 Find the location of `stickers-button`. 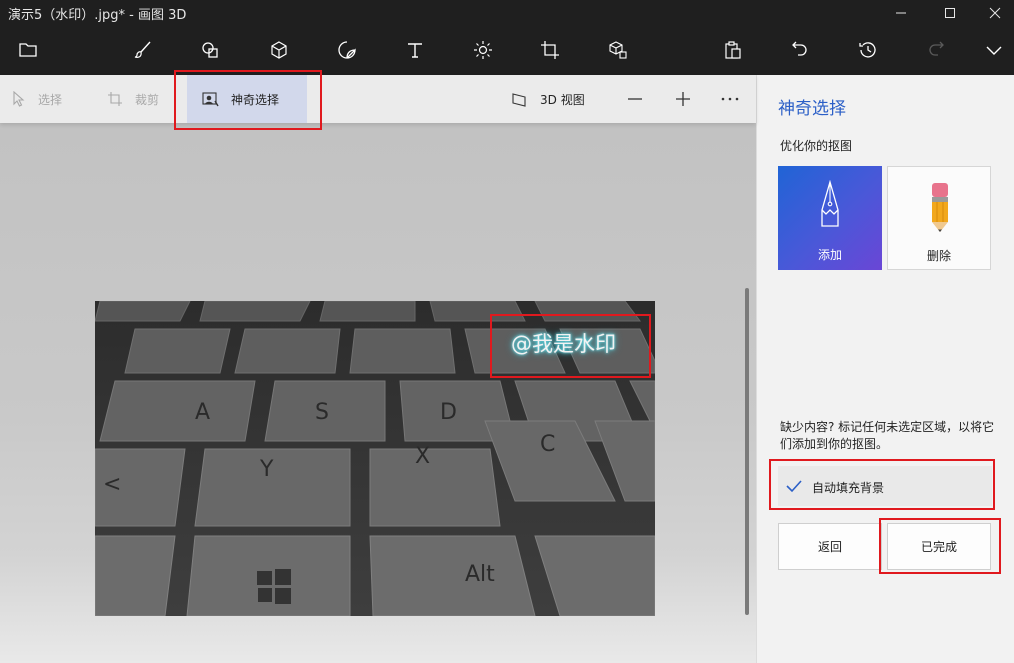

stickers-button is located at coordinates (347, 50).